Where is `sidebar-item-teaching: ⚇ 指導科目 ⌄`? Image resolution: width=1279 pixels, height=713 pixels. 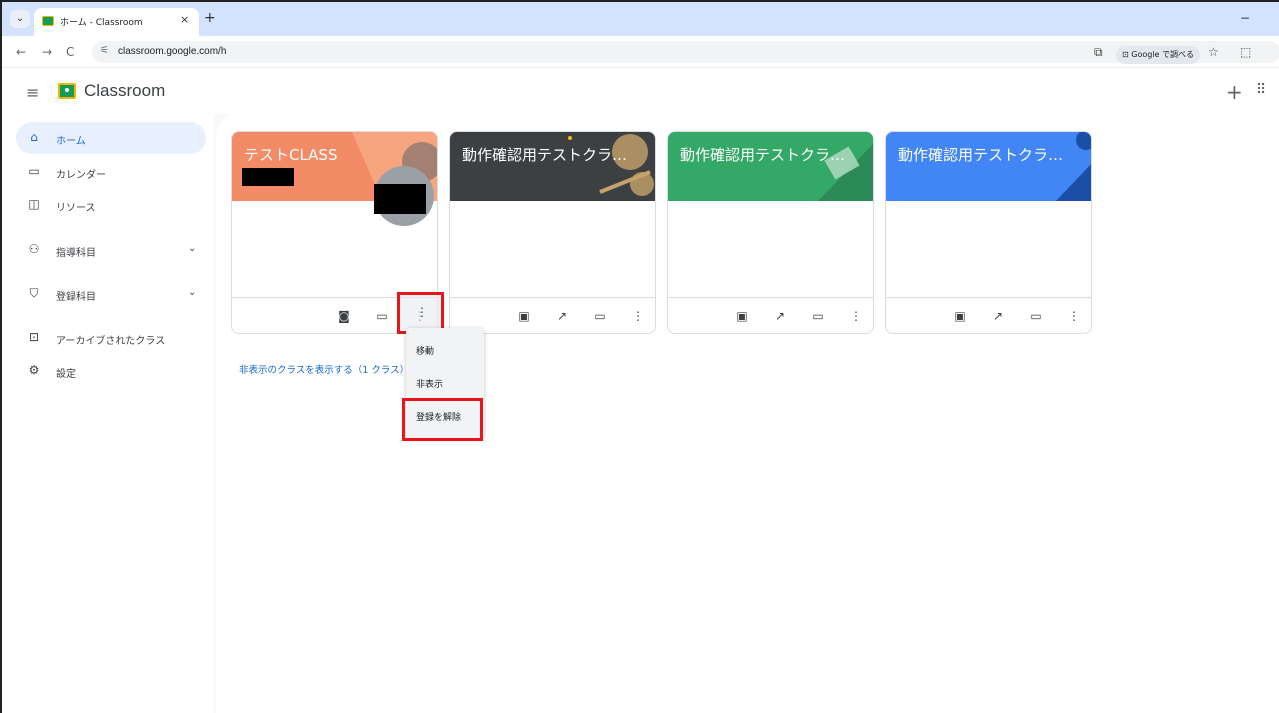 sidebar-item-teaching: ⚇ 指導科目 ⌄ is located at coordinates (111, 250).